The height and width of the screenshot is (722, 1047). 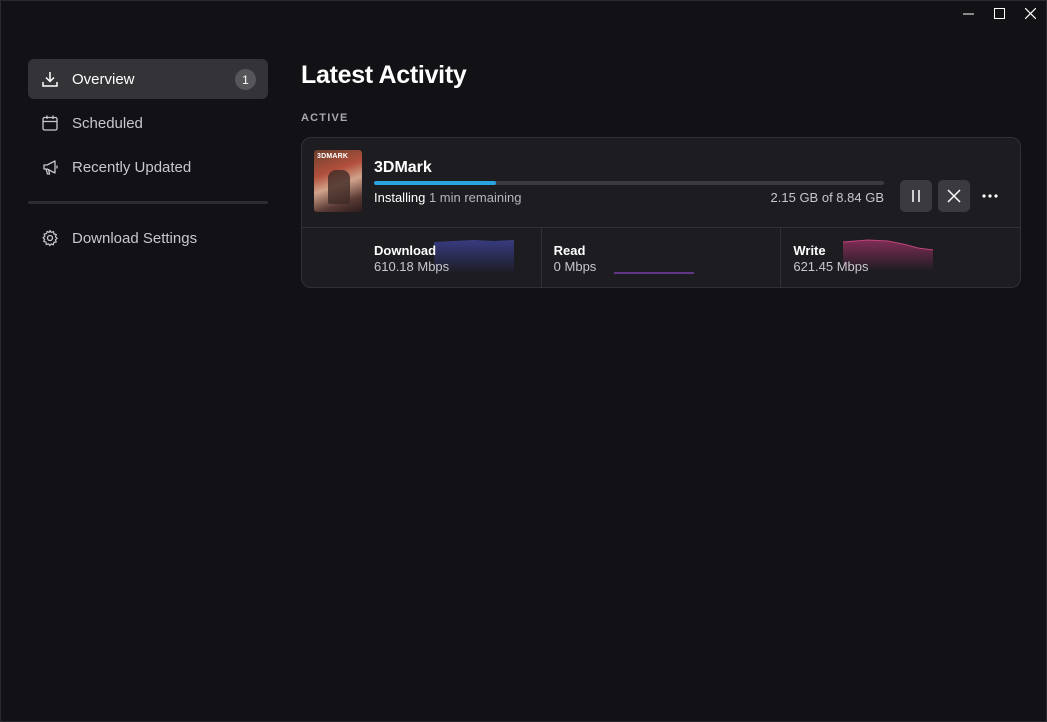 I want to click on more-icon, so click(x=990, y=196).